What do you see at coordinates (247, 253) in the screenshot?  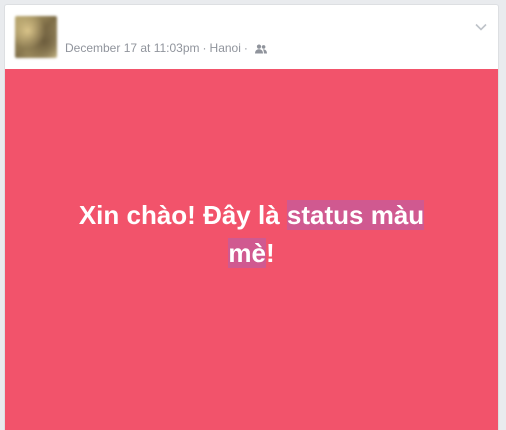 I see `status-text-highlight: mè` at bounding box center [247, 253].